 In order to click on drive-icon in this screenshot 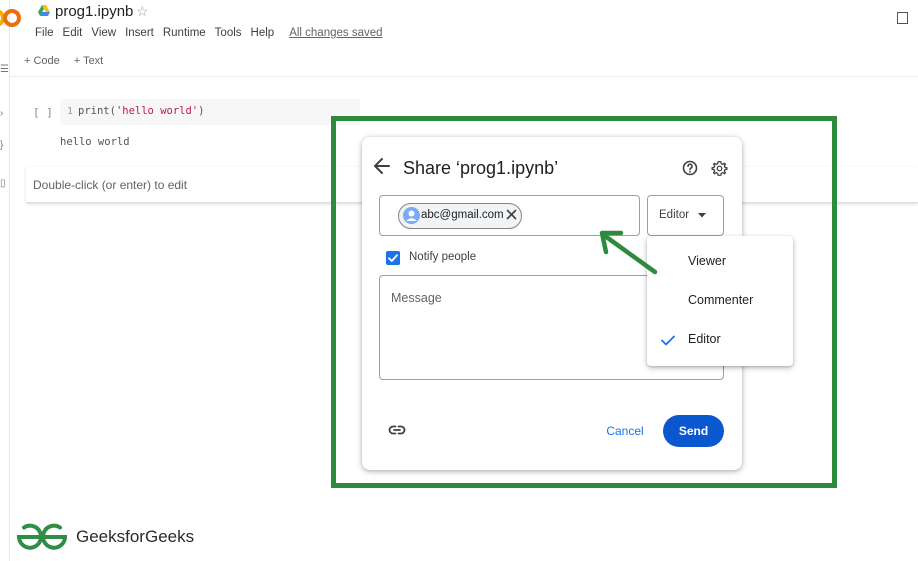, I will do `click(44, 11)`.